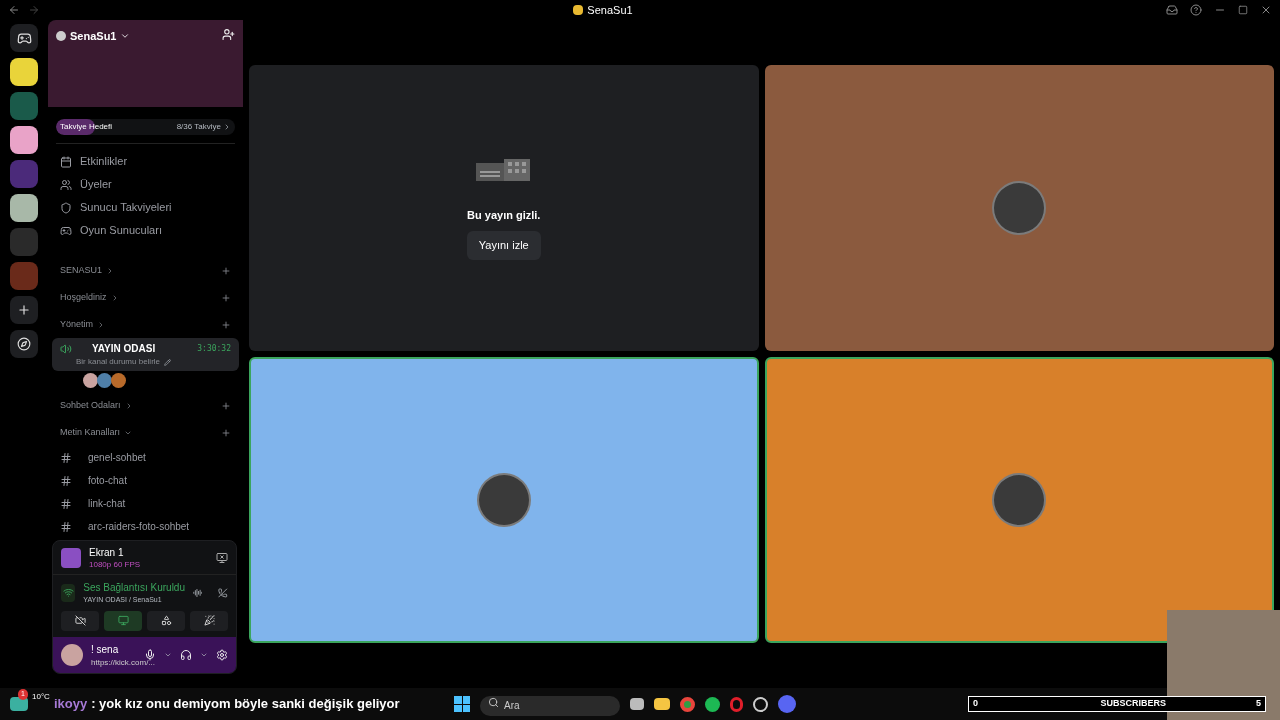  What do you see at coordinates (145, 184) in the screenshot?
I see `nav-item: Üyeler` at bounding box center [145, 184].